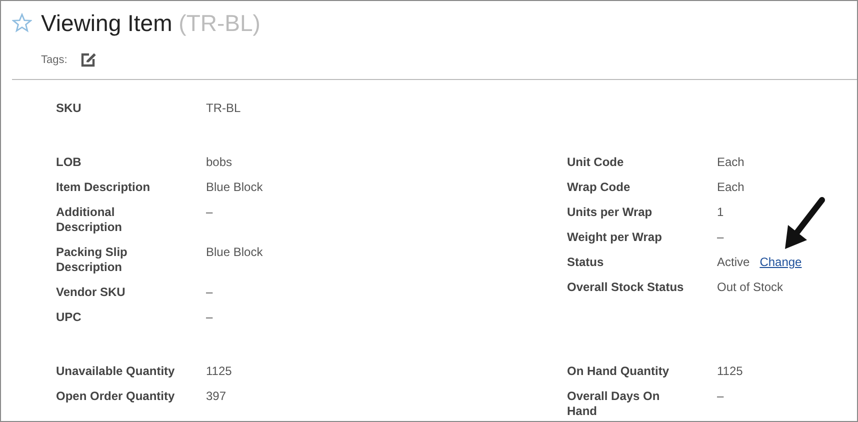 The width and height of the screenshot is (858, 422). Describe the element at coordinates (22, 23) in the screenshot. I see `star-icon` at that location.